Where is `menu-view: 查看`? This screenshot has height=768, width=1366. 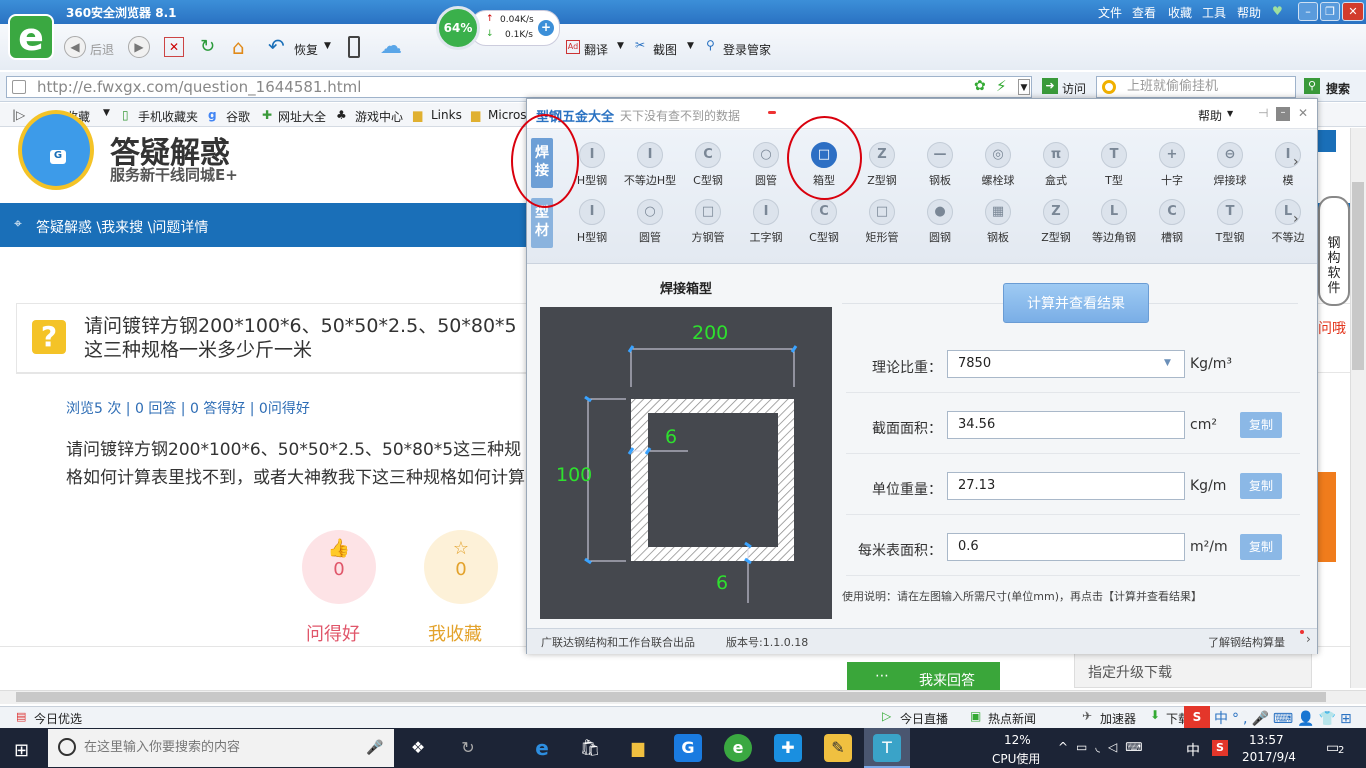 menu-view: 查看 is located at coordinates (1144, 12).